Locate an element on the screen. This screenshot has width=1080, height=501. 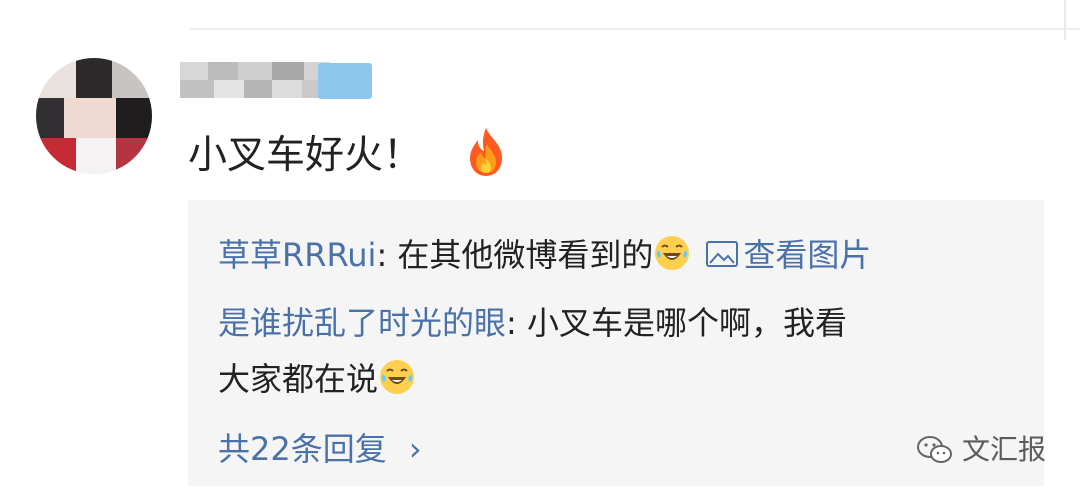
reply-user-name: 草草RRRui is located at coordinates (297, 255).